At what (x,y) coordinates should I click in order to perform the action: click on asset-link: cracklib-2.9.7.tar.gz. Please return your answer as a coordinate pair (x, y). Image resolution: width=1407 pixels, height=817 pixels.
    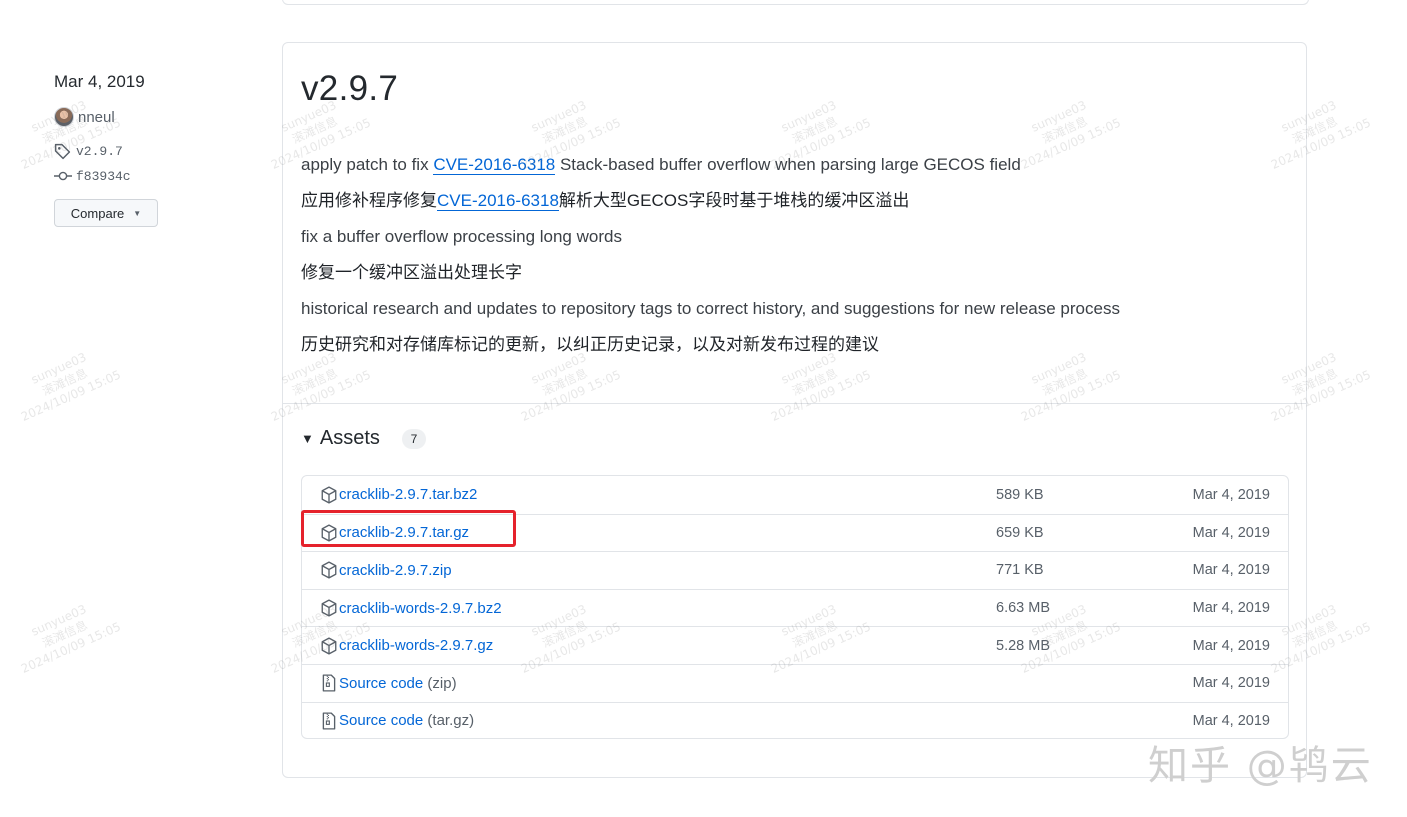
    Looking at the image, I should click on (404, 532).